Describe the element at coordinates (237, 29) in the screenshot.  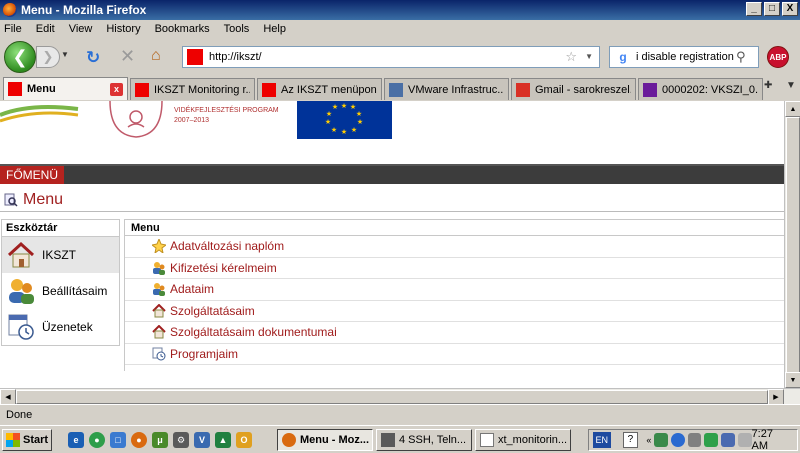
I see `menu-tools: Tools` at that location.